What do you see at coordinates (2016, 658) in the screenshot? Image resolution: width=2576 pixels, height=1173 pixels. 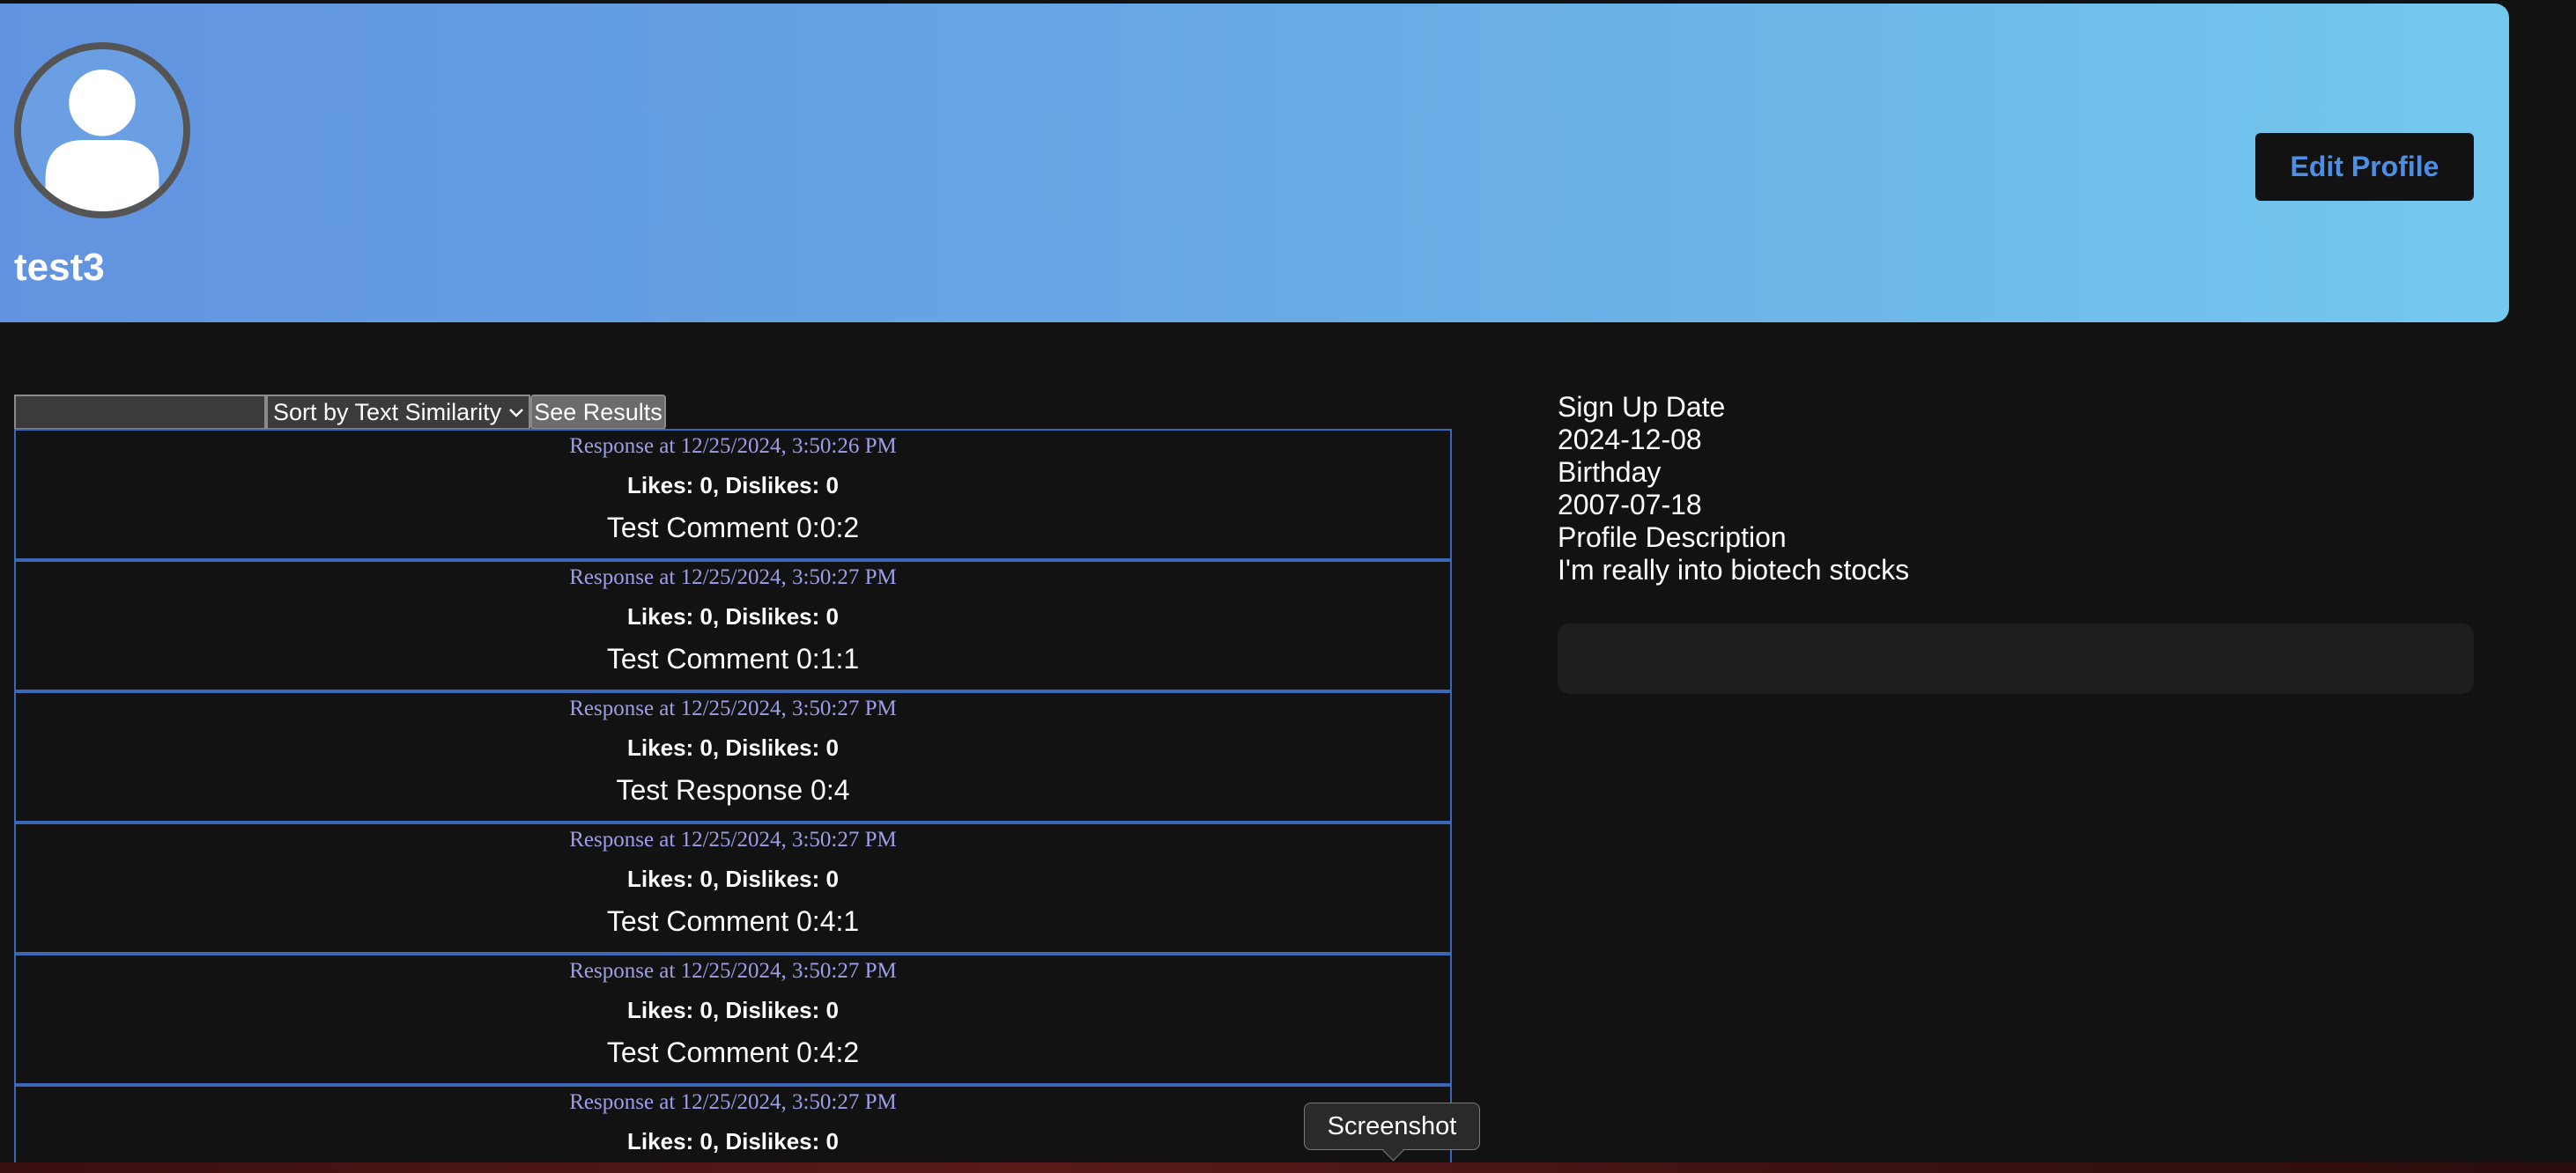 I see `empty-info-panel` at bounding box center [2016, 658].